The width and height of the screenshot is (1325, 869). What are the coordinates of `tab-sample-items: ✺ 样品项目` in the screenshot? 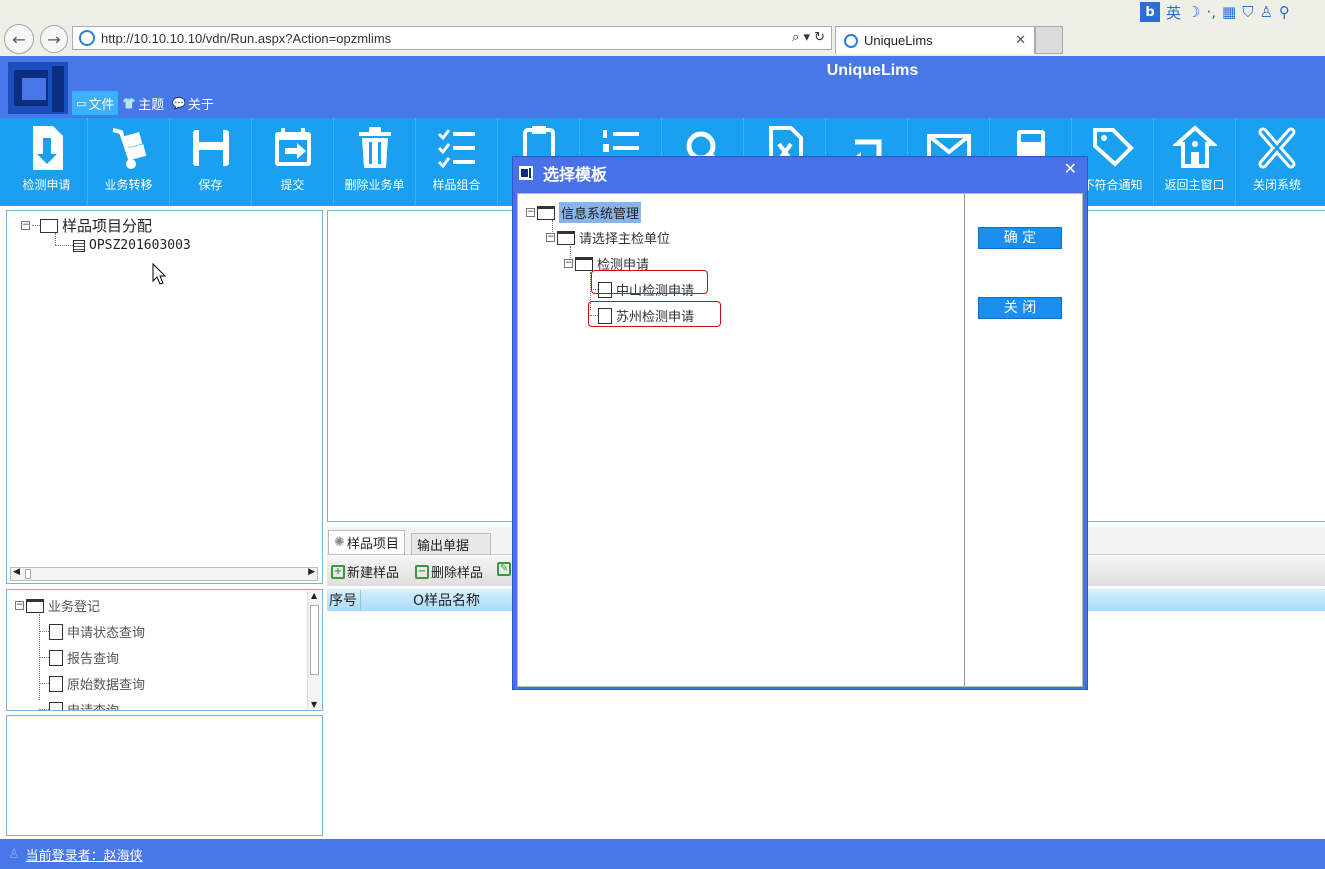 It's located at (366, 542).